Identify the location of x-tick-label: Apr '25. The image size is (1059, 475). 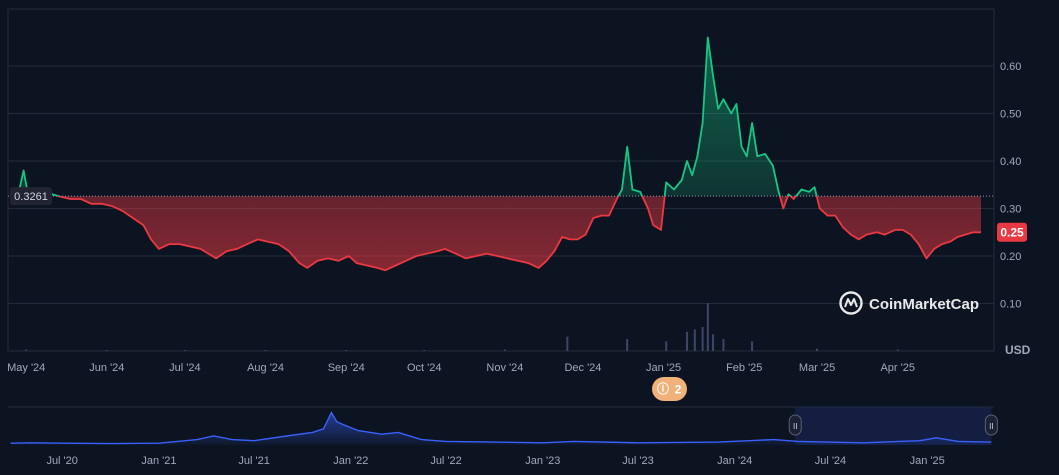
(897, 368).